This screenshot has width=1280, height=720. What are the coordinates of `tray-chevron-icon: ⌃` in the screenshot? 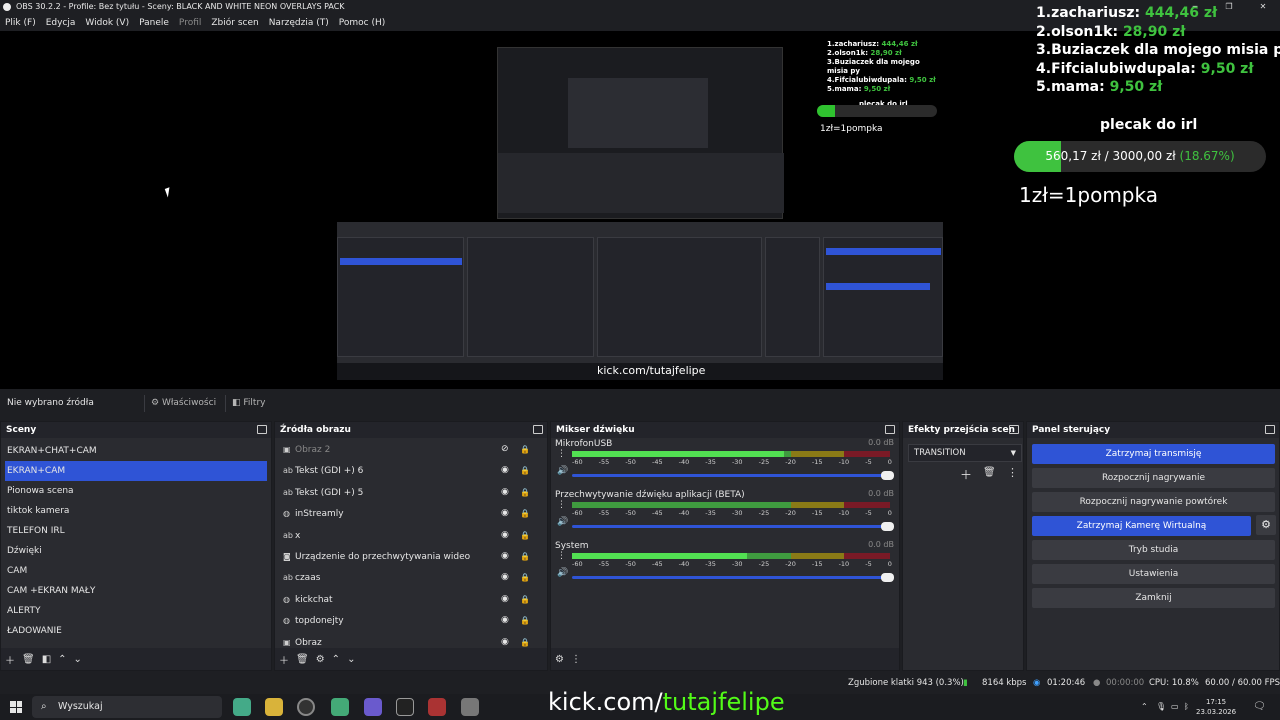 It's located at (1144, 707).